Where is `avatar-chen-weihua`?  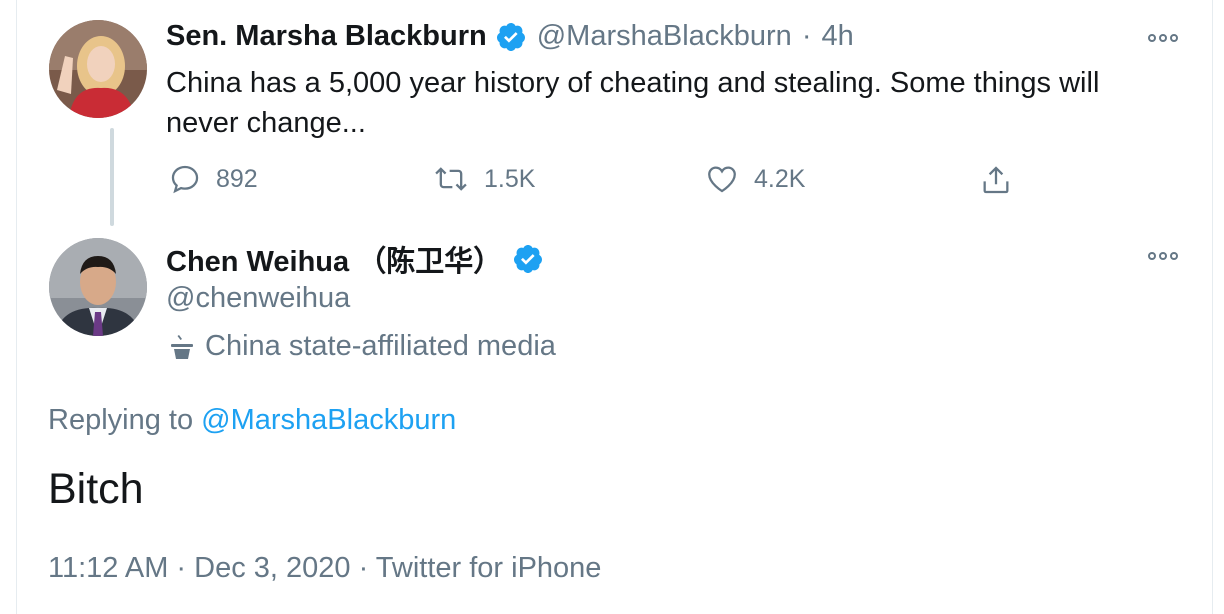
avatar-chen-weihua is located at coordinates (98, 287).